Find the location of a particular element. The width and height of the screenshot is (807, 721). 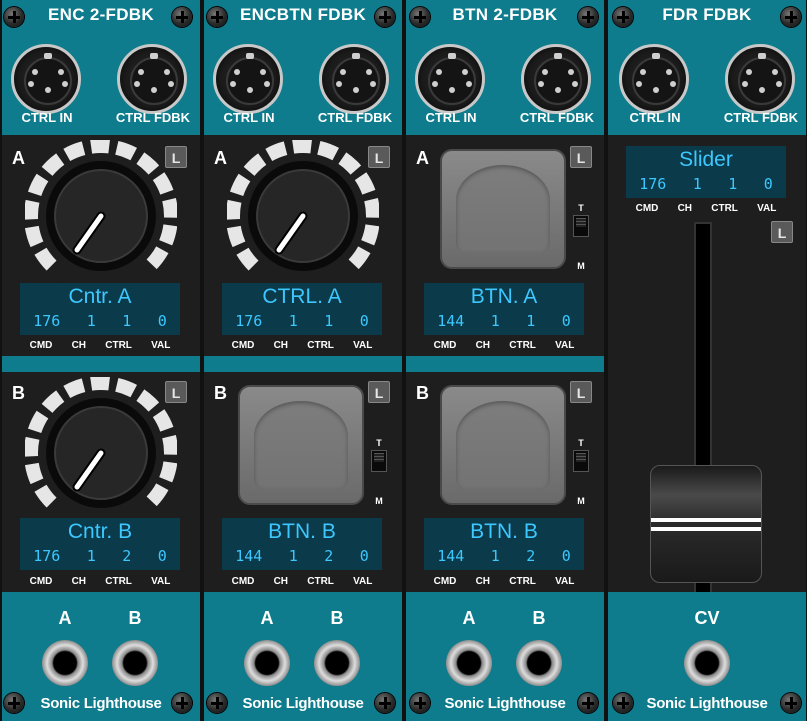

midi-display: Cntr. A 176 1 1 0 is located at coordinates (100, 309).